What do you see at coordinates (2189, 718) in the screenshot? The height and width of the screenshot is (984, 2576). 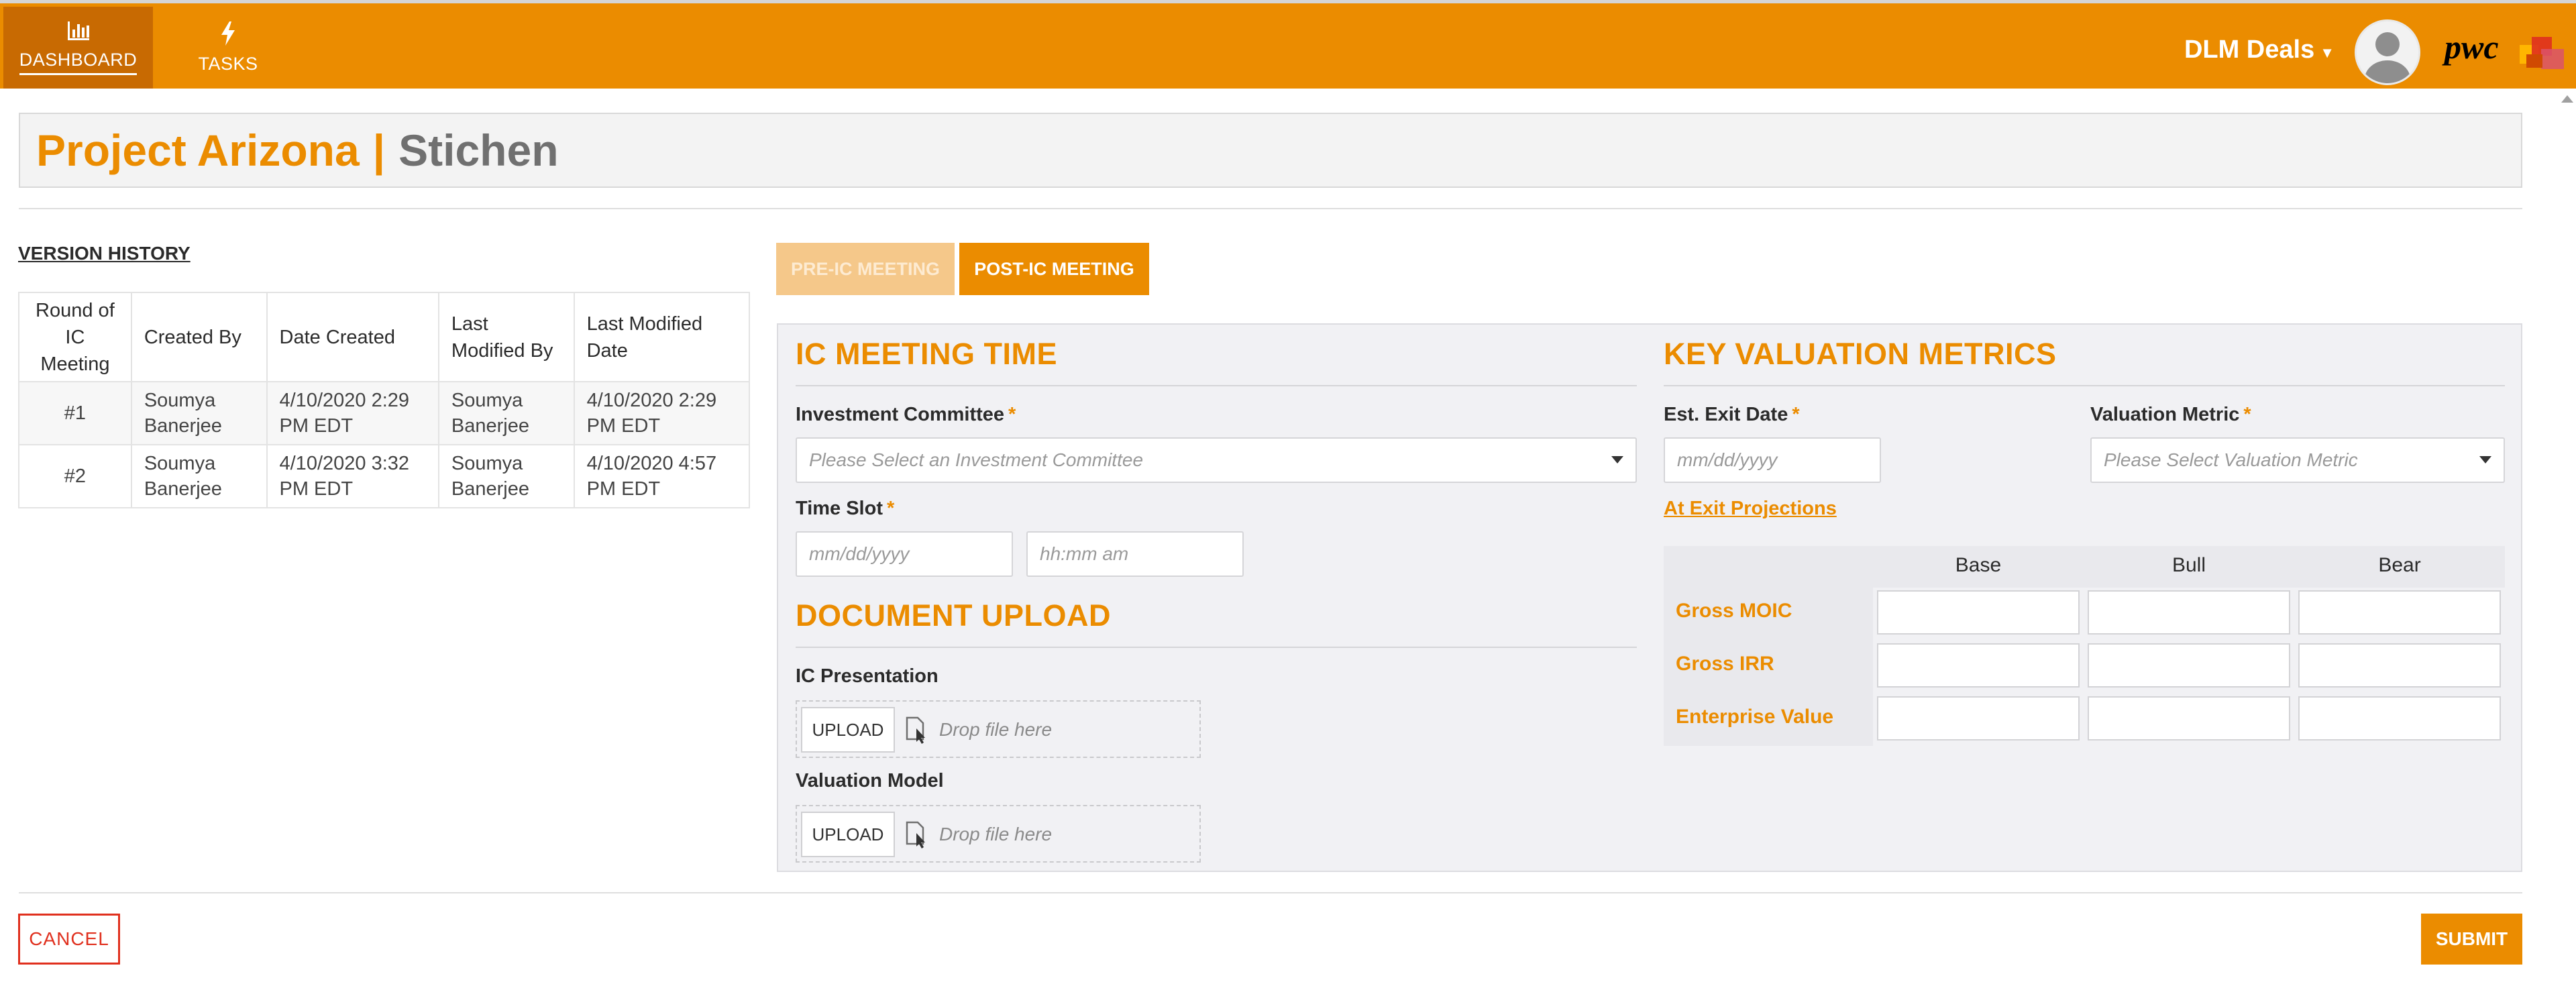 I see `enterprise-value-bull-input` at bounding box center [2189, 718].